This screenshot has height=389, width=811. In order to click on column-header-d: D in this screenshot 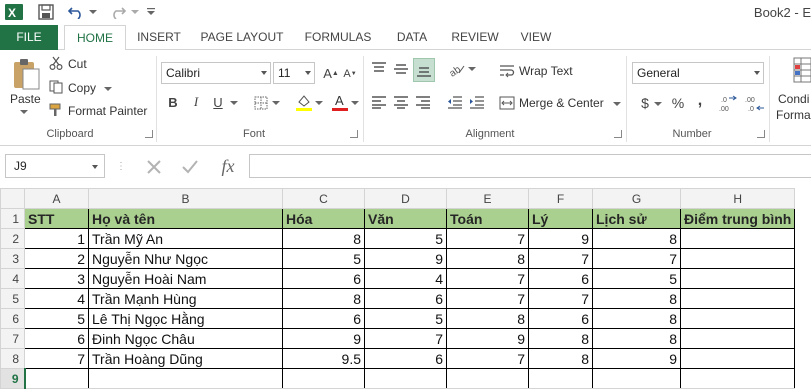, I will do `click(405, 198)`.